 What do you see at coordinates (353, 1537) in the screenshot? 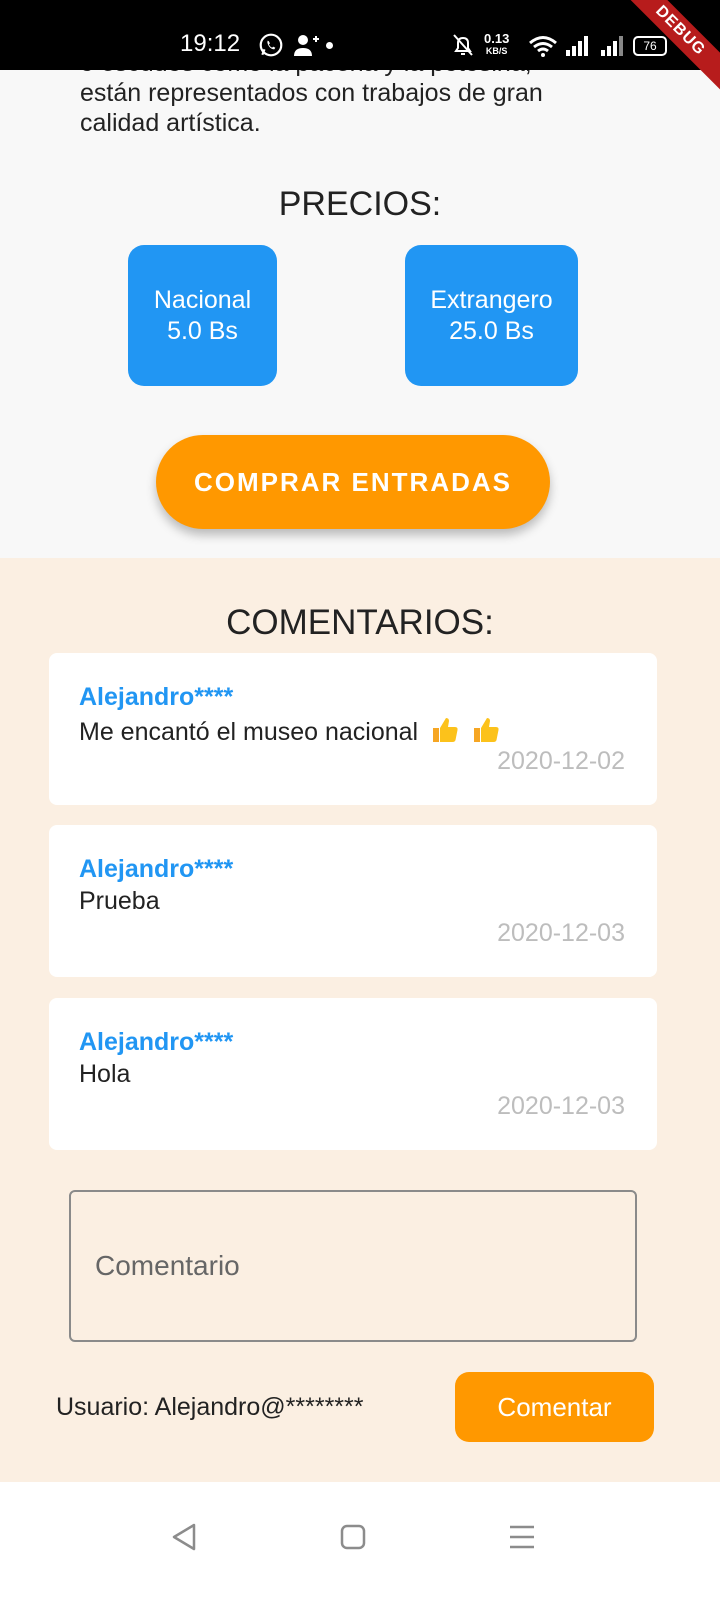
I see `nav-home-icon` at bounding box center [353, 1537].